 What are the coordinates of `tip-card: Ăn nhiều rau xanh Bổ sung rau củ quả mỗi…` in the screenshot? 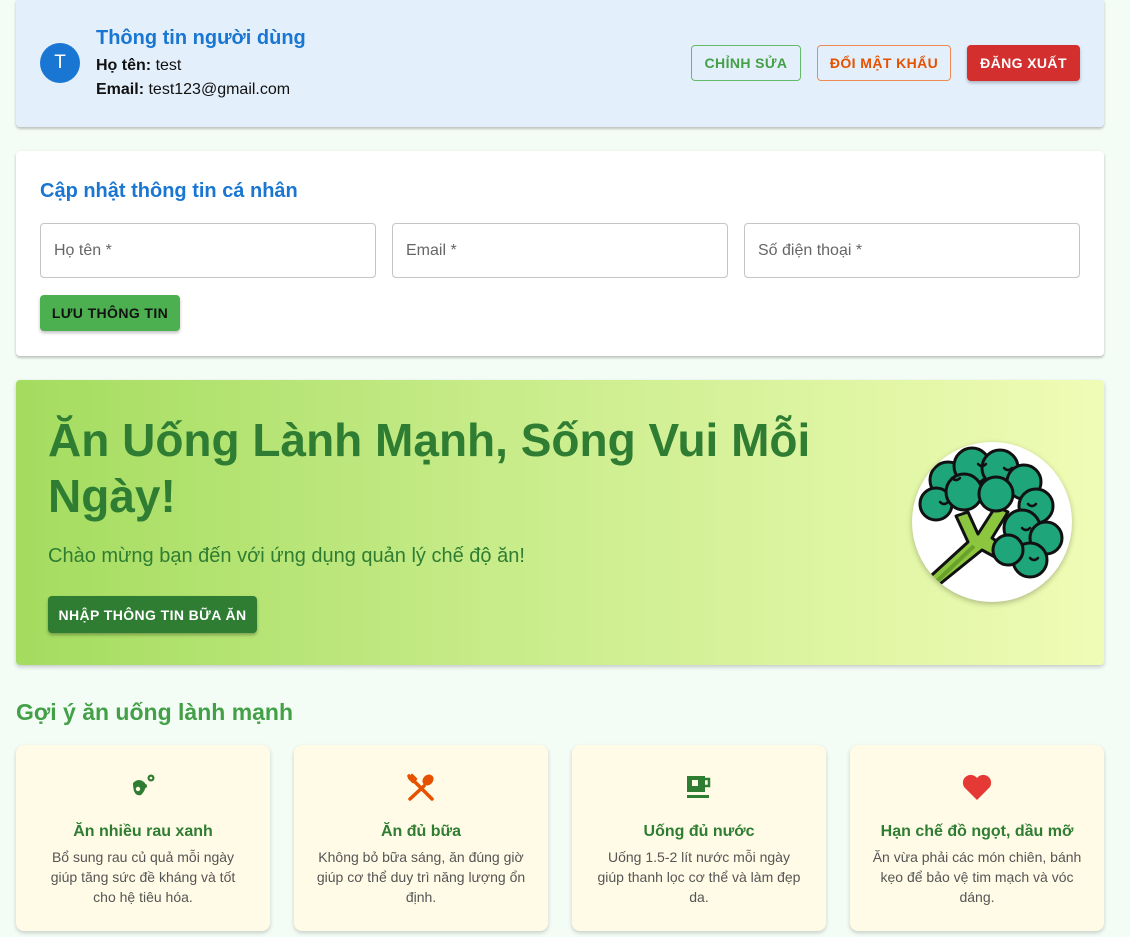 It's located at (143, 838).